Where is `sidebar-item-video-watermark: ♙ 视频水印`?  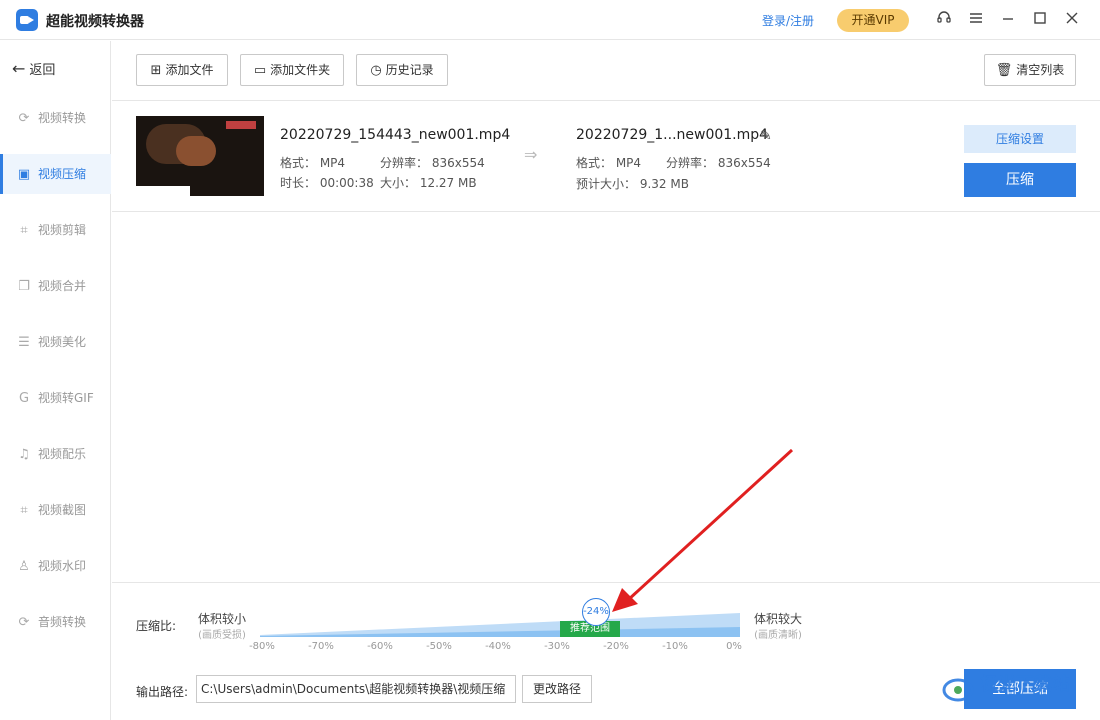 sidebar-item-video-watermark: ♙ 视频水印 is located at coordinates (55, 566).